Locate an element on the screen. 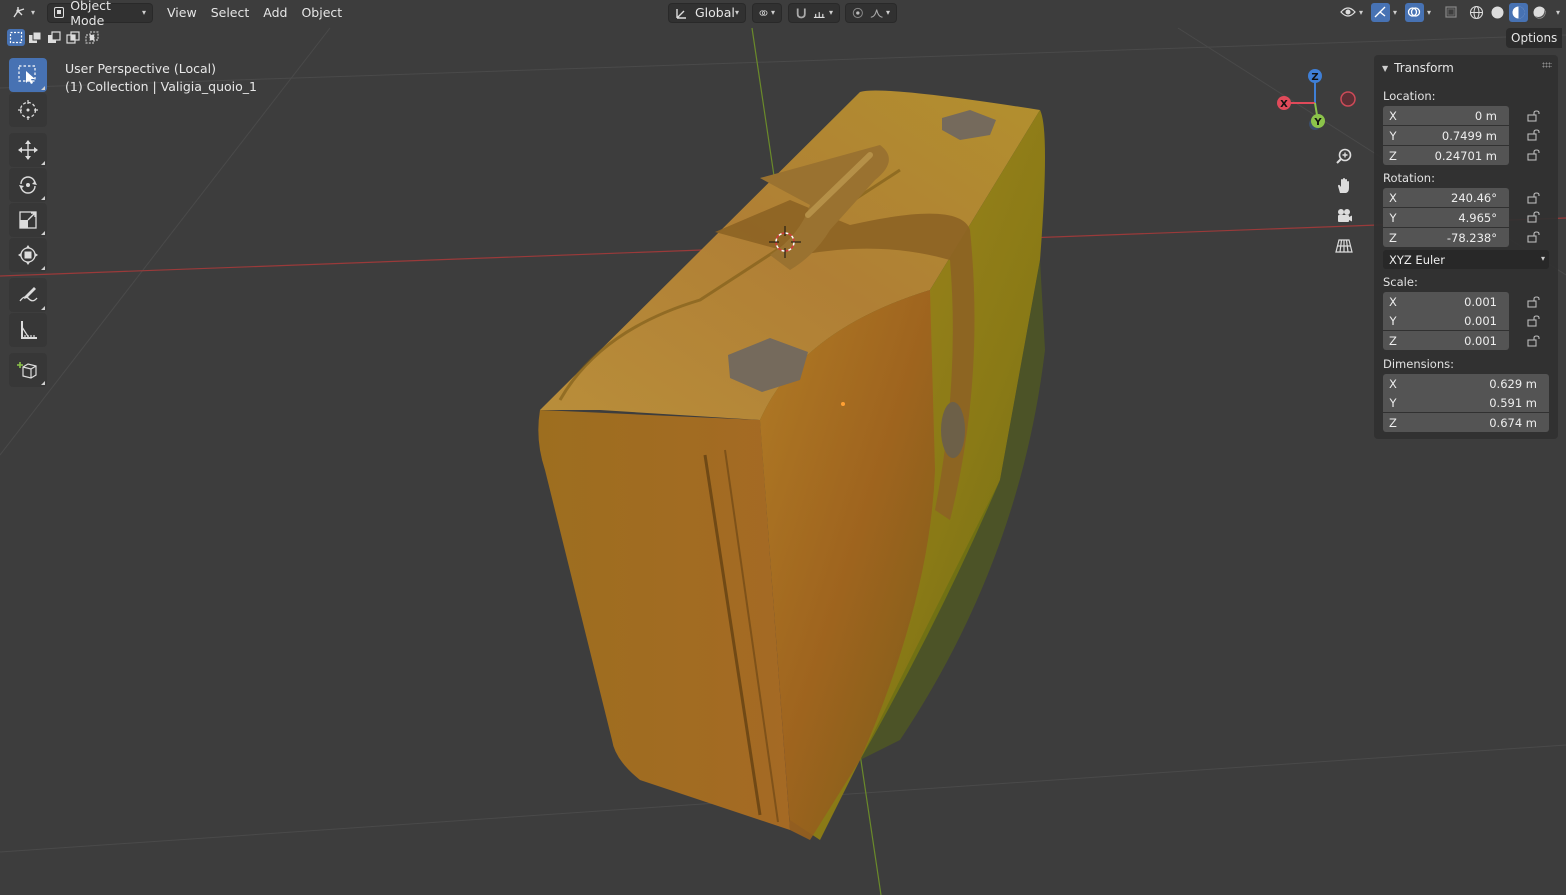 The height and width of the screenshot is (895, 1566). lock-rotation-x-toggle is located at coordinates (1534, 198).